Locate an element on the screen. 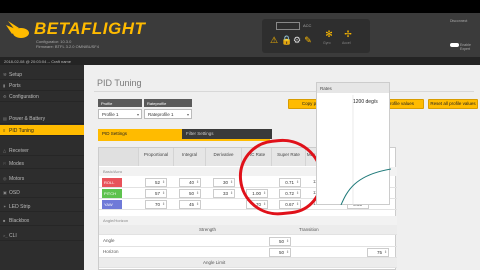 This screenshot has height=270, width=480. angle-label: Angle is located at coordinates (109, 240).